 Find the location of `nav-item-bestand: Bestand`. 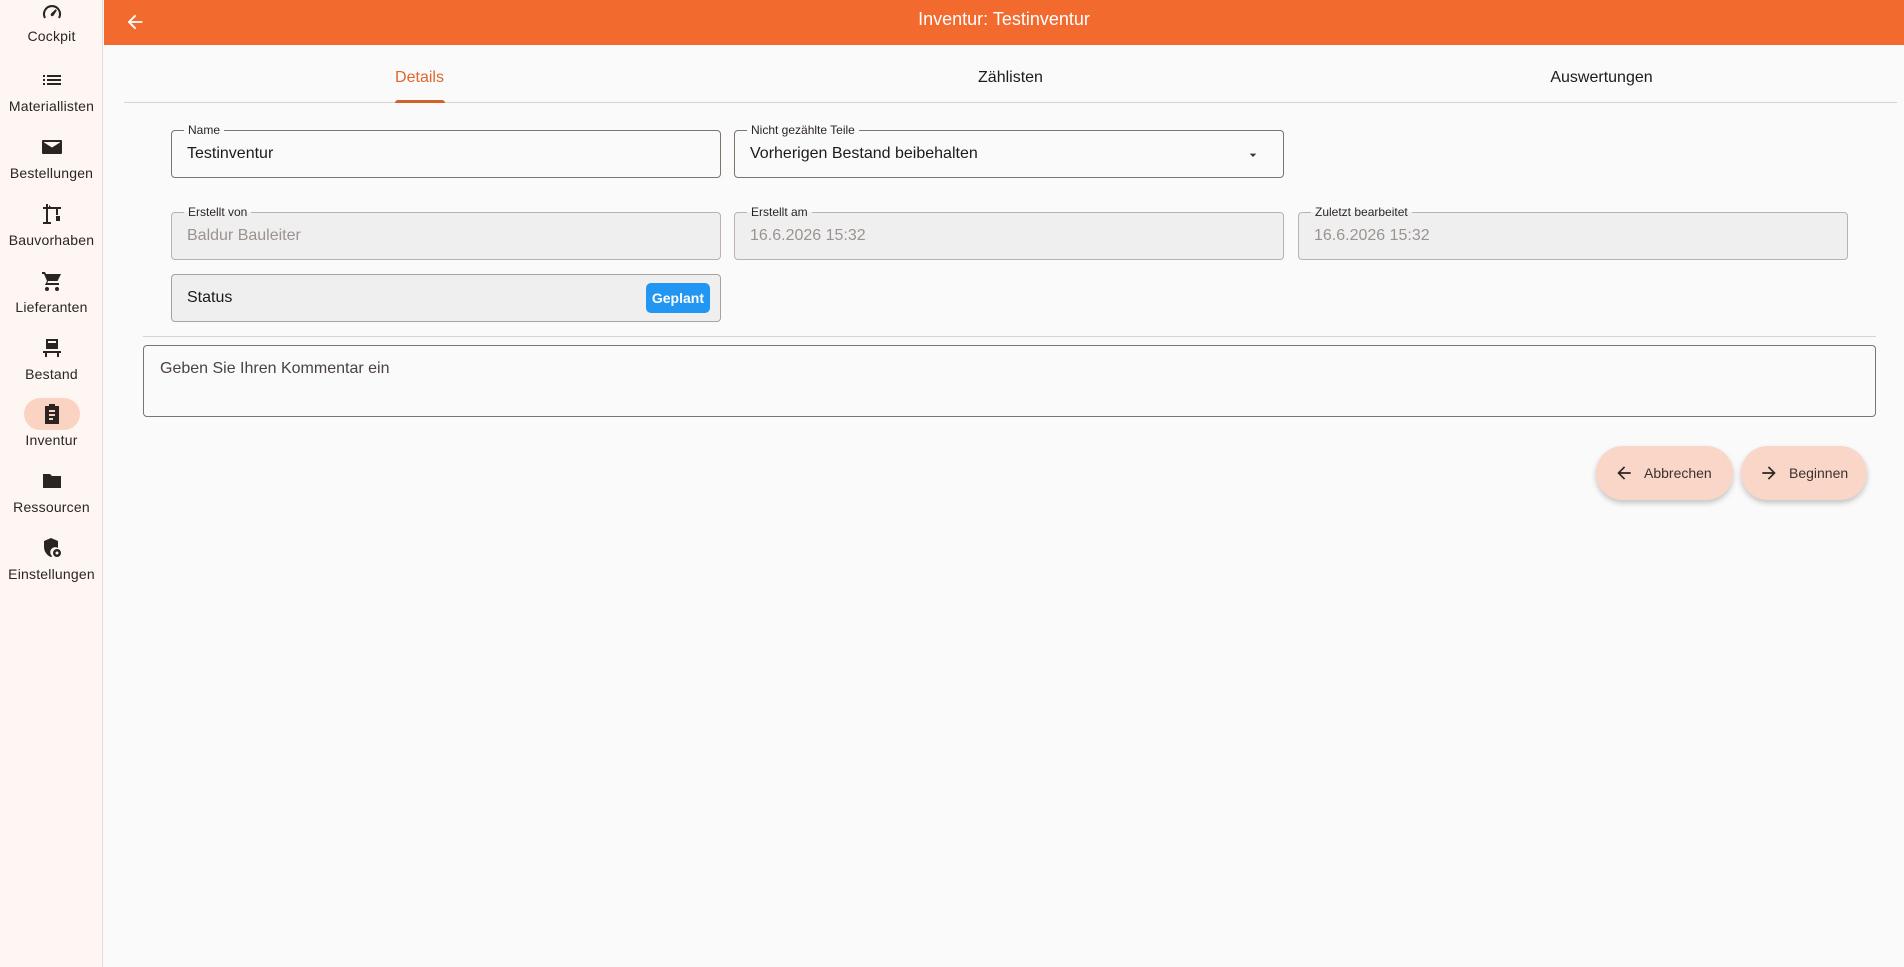

nav-item-bestand: Bestand is located at coordinates (51, 365).